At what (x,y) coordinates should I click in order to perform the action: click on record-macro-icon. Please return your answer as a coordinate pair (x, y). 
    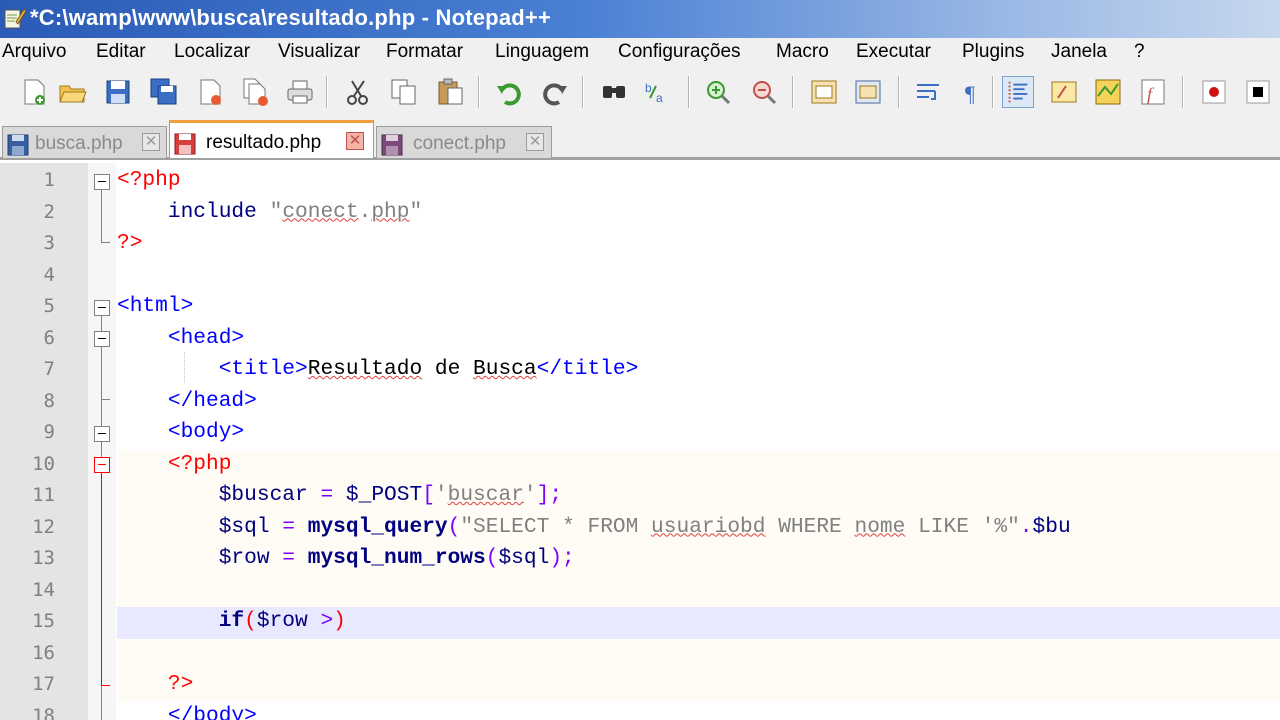
    Looking at the image, I should click on (1214, 92).